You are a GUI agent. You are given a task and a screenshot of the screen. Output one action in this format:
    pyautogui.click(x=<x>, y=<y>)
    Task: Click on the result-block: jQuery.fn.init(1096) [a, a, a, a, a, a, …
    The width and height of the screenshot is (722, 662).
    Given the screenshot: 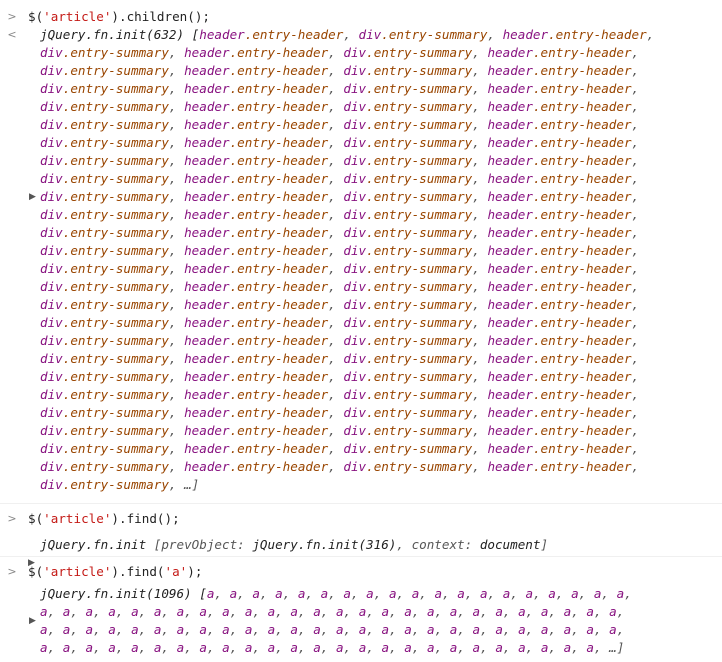 What is the action you would take?
    pyautogui.click(x=361, y=621)
    